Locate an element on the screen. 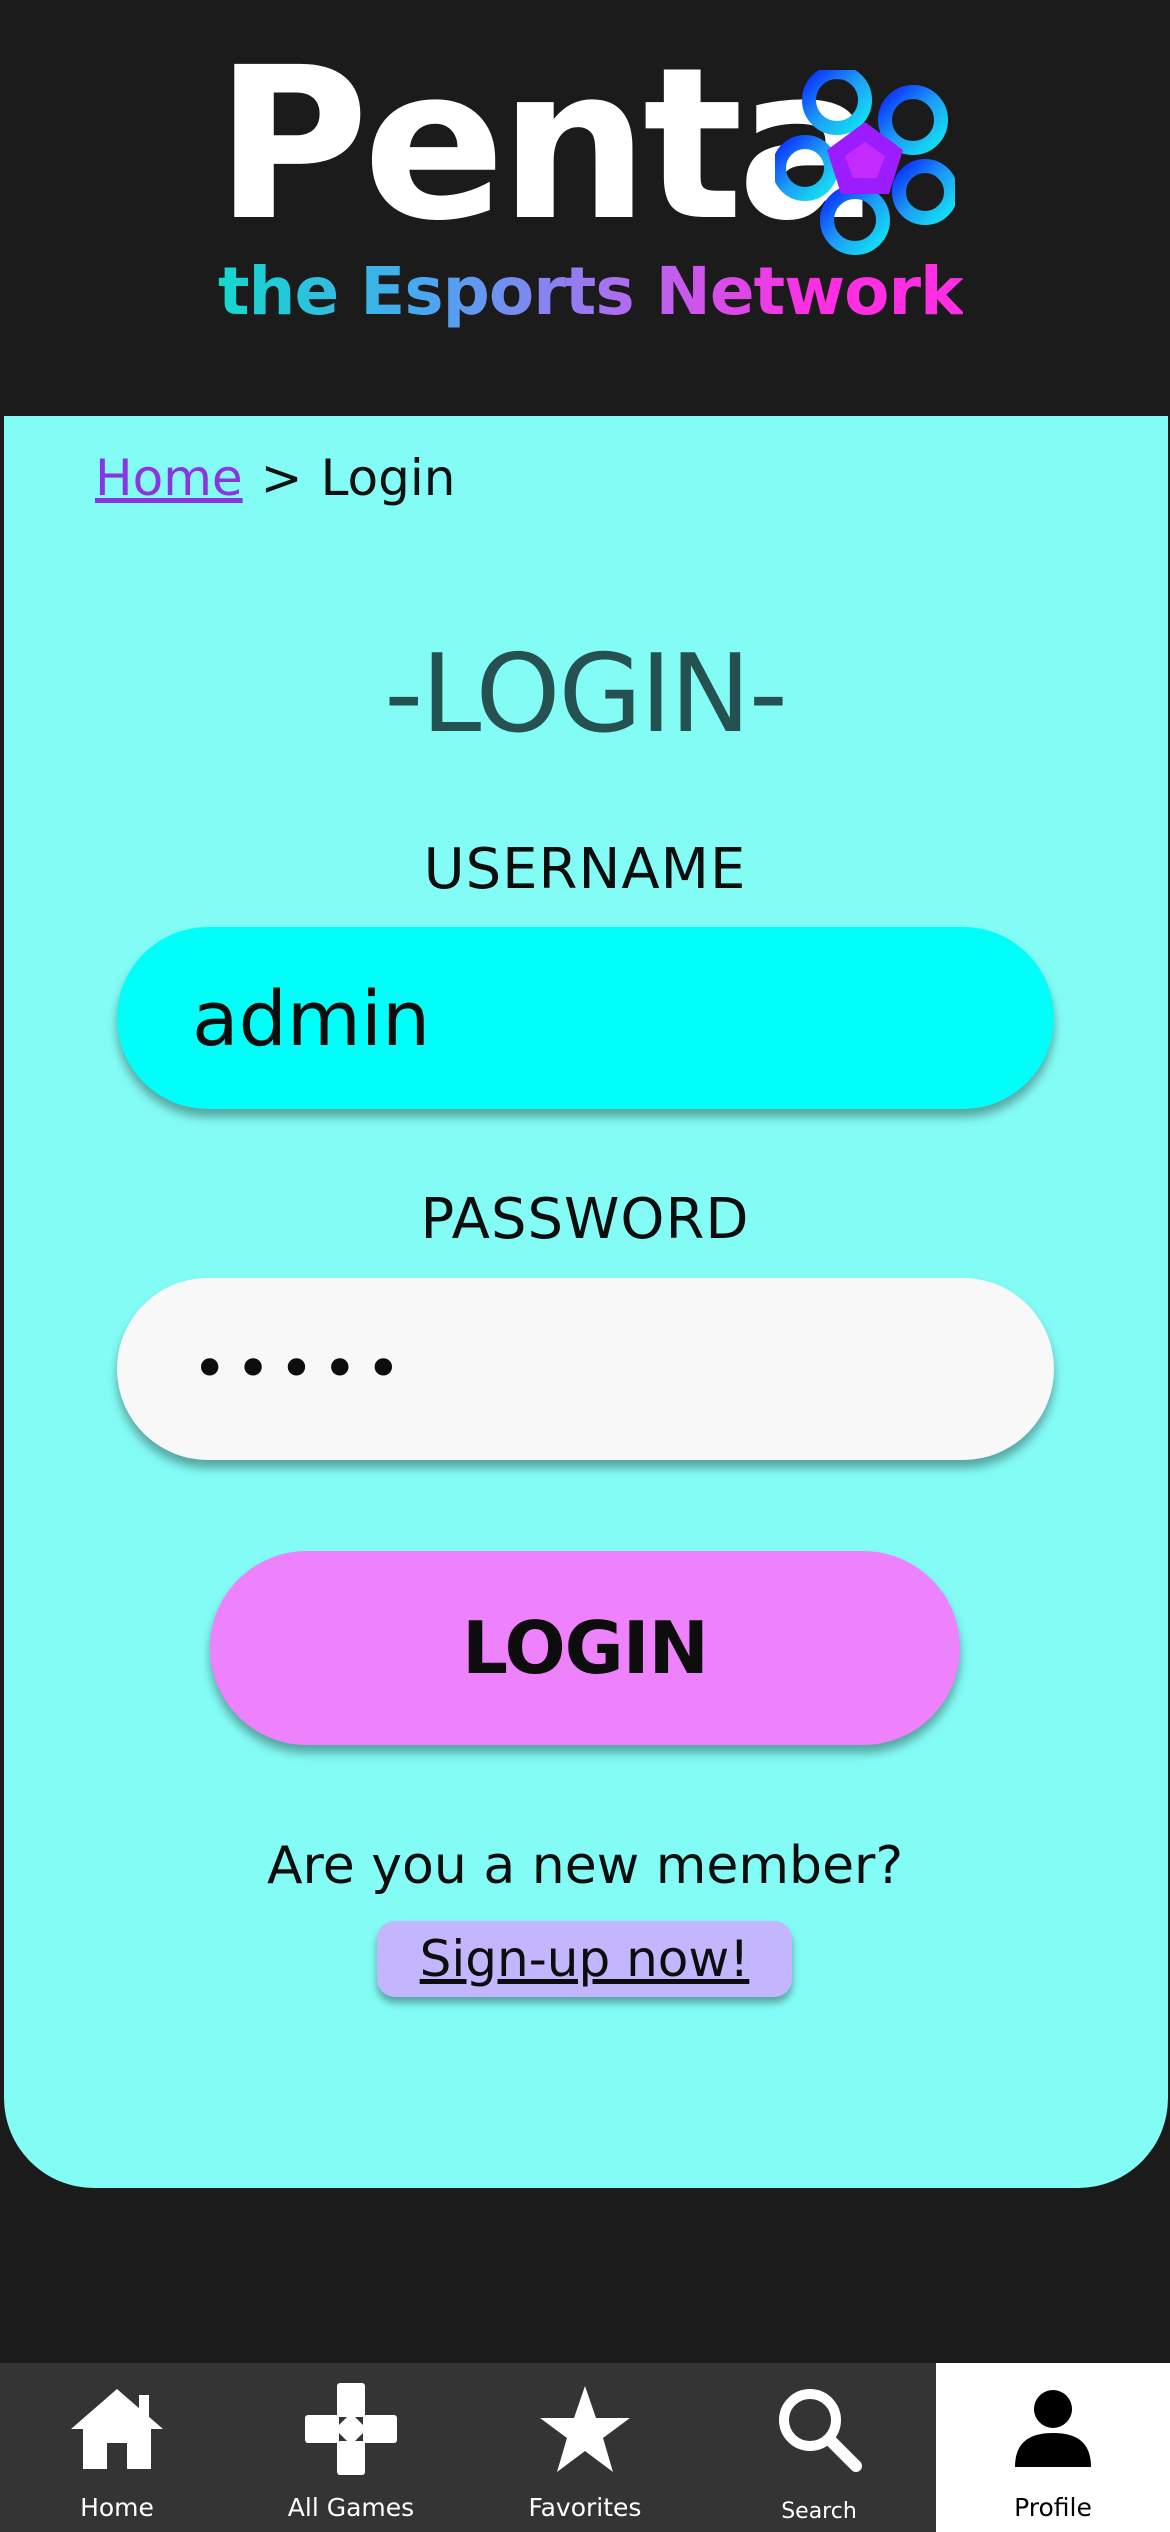  nav-item-search: Search is located at coordinates (819, 2447).